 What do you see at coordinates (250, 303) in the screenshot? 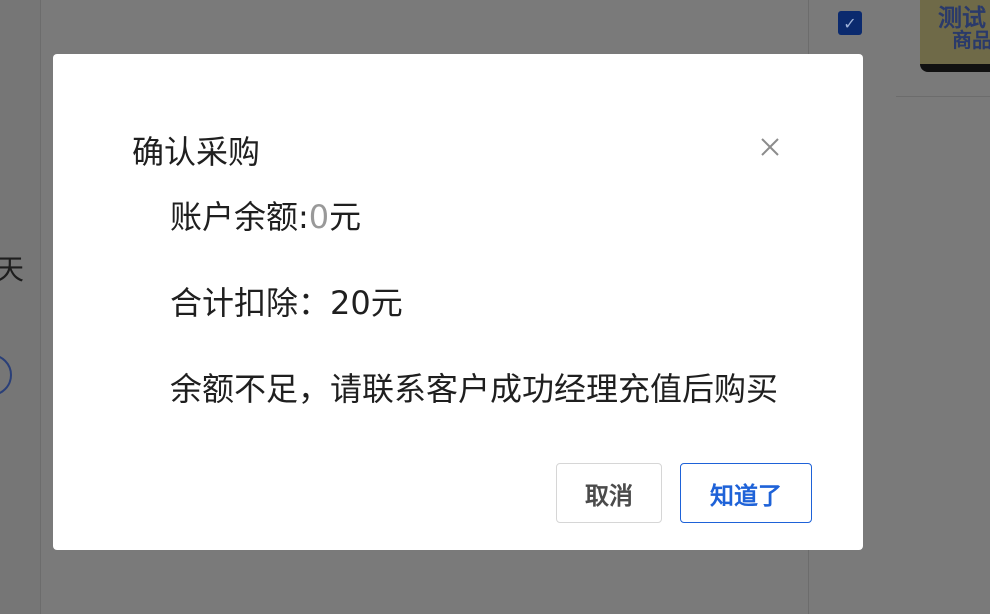
I see `deduct-label: 合计扣除：` at bounding box center [250, 303].